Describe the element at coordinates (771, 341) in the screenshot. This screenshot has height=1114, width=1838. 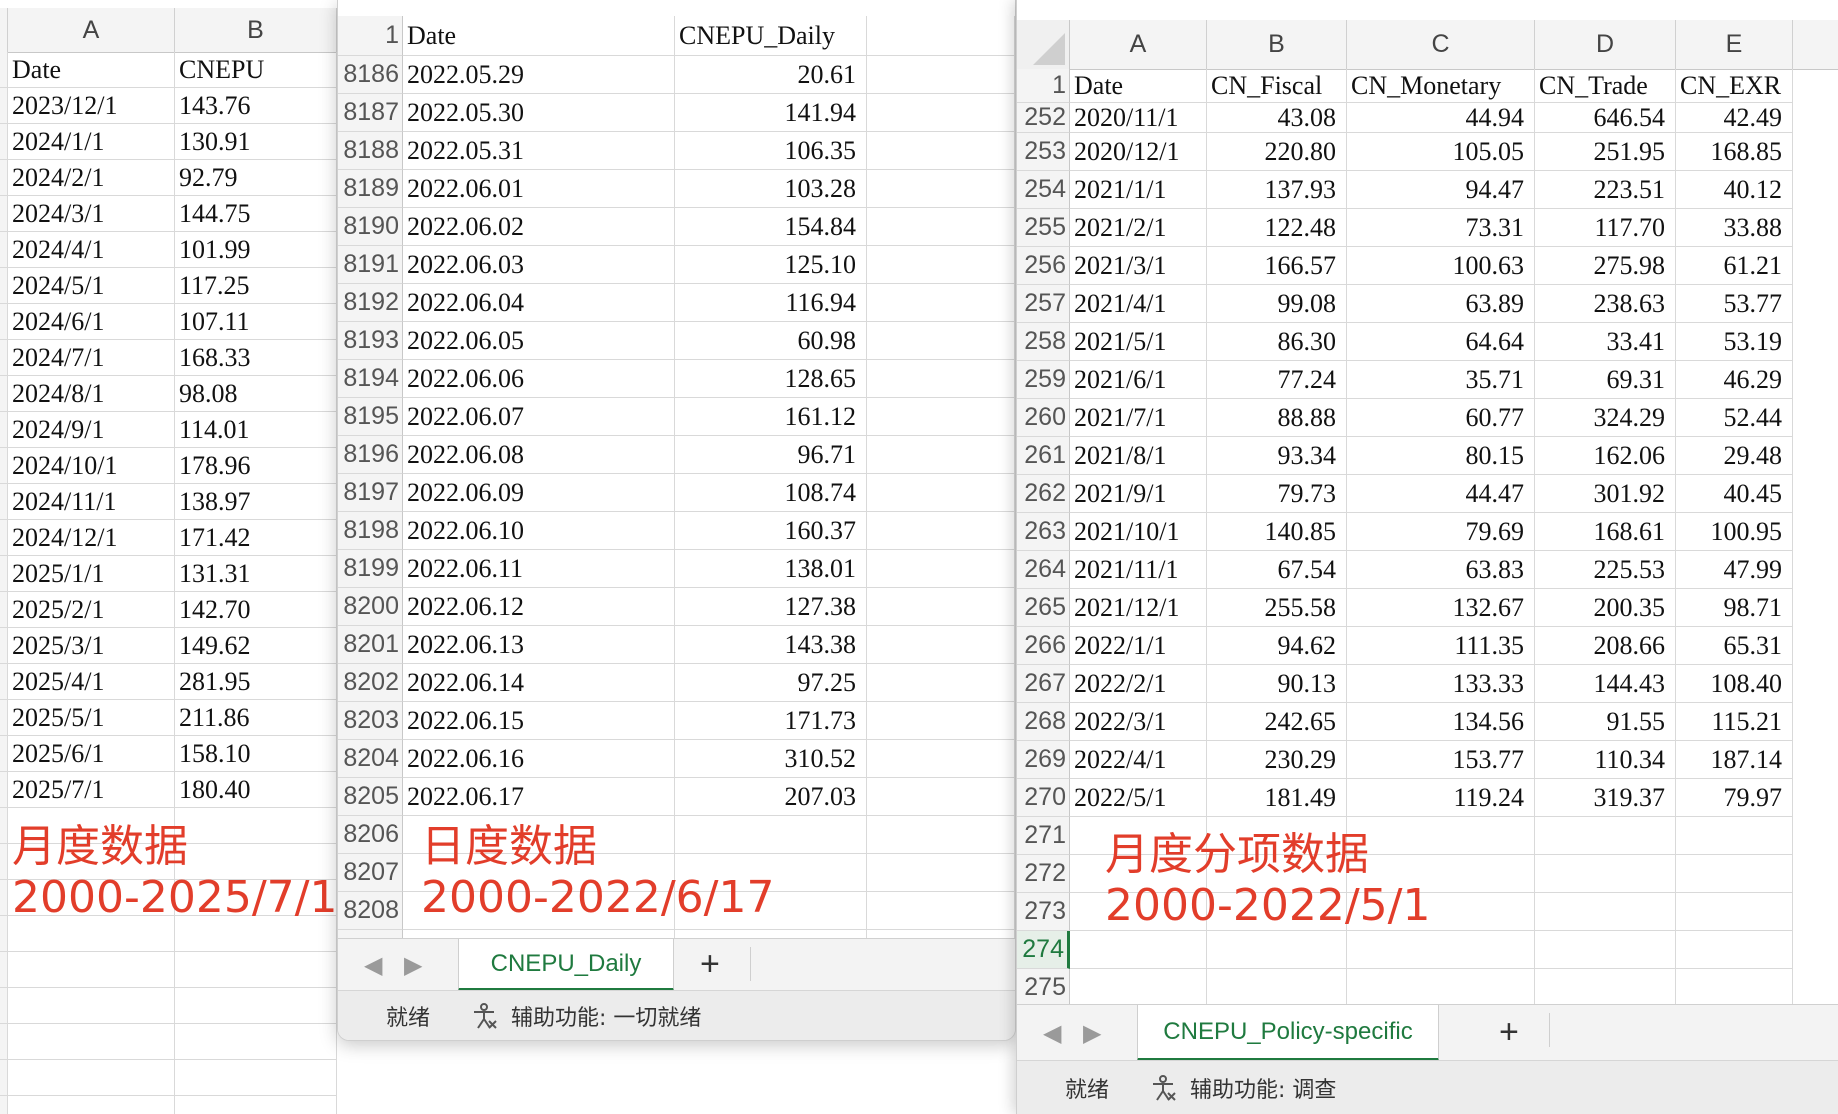
I see `cell-cnepu-daily: 60.98` at that location.